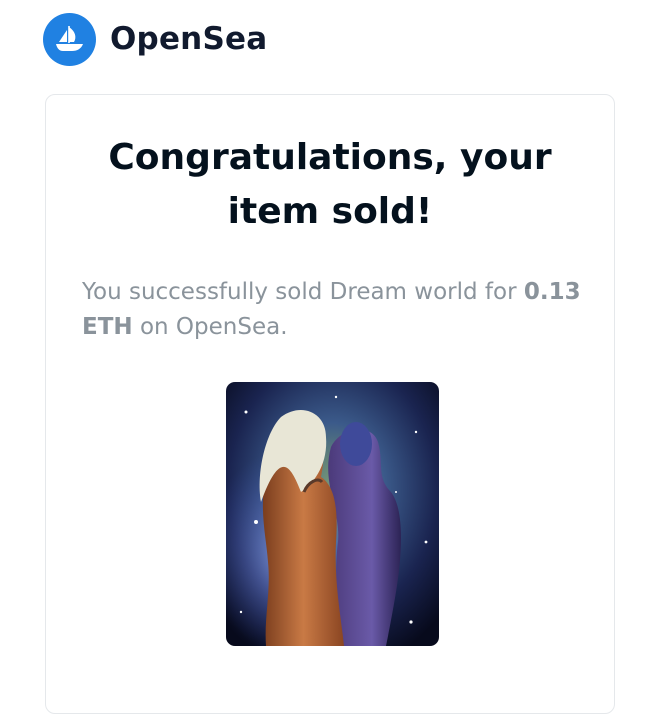  Describe the element at coordinates (213, 327) in the screenshot. I see `message-suffix: on OpenSea.` at that location.